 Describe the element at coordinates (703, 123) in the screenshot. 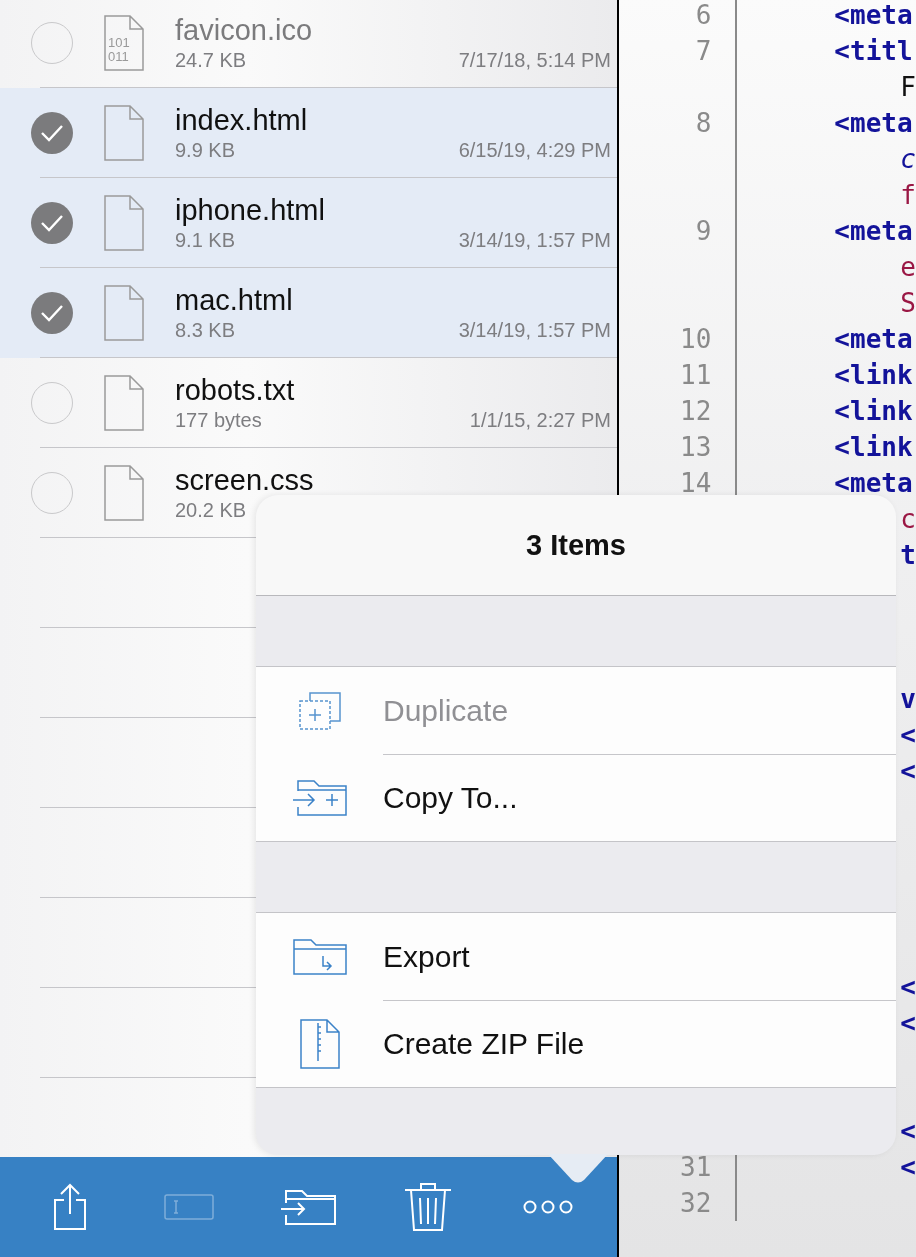

I see `line-number: 8` at that location.